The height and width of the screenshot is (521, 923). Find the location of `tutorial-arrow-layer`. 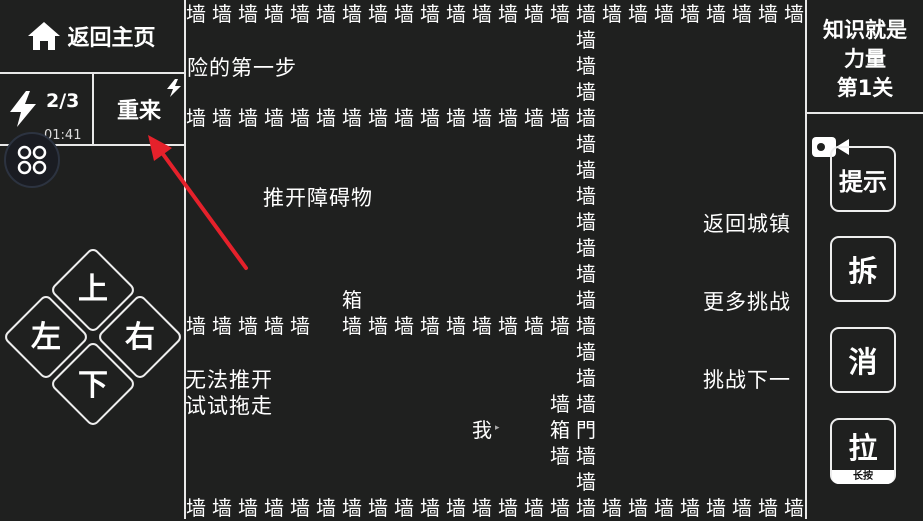

tutorial-arrow-layer is located at coordinates (198, 202).